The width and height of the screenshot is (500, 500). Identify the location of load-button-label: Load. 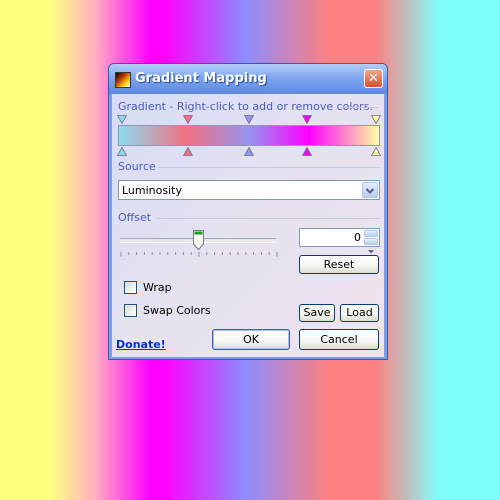
(359, 312).